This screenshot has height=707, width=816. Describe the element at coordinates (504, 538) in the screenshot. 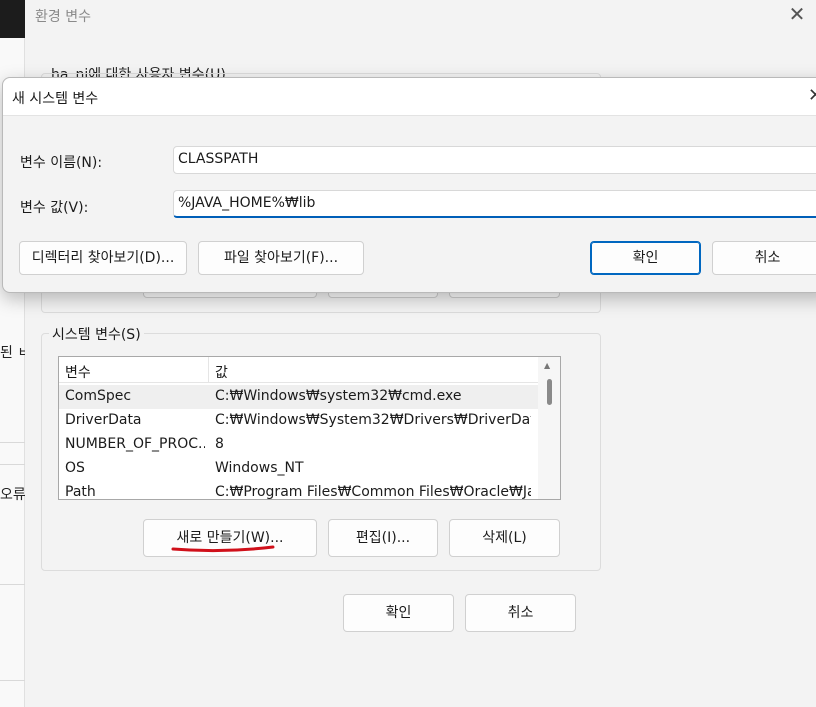

I see `delete-variable-button: 삭제(L)` at that location.